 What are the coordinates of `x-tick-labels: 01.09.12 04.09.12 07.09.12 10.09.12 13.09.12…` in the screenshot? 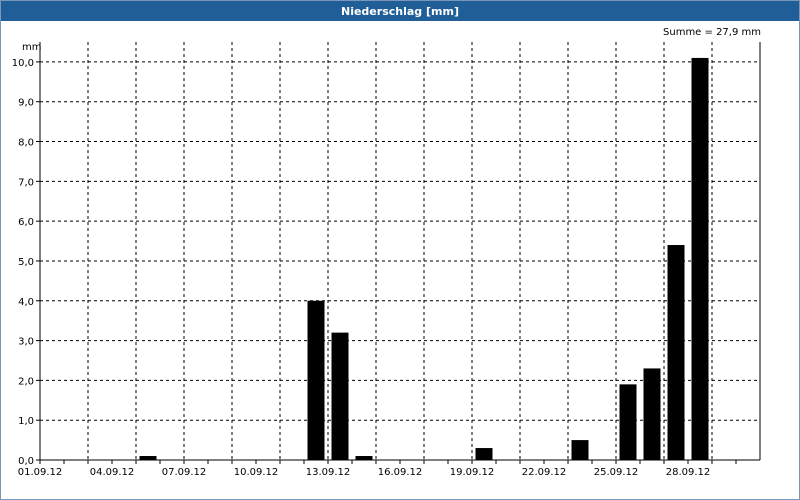 It's located at (364, 472).